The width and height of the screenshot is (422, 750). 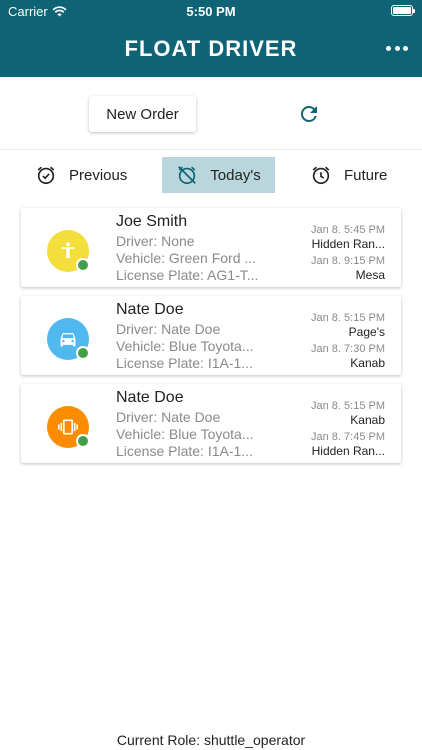 I want to click on app-title: FLOAT DRIVER, so click(x=211, y=48).